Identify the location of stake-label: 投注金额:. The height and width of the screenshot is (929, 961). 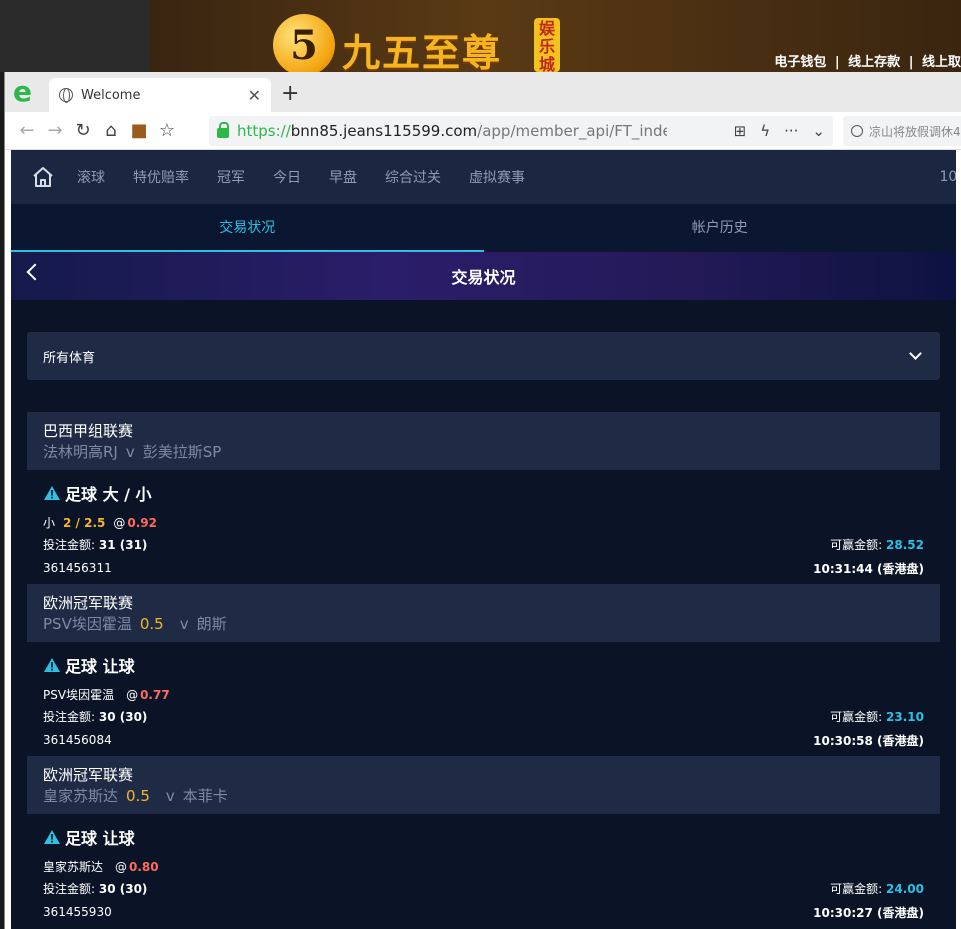
(71, 888).